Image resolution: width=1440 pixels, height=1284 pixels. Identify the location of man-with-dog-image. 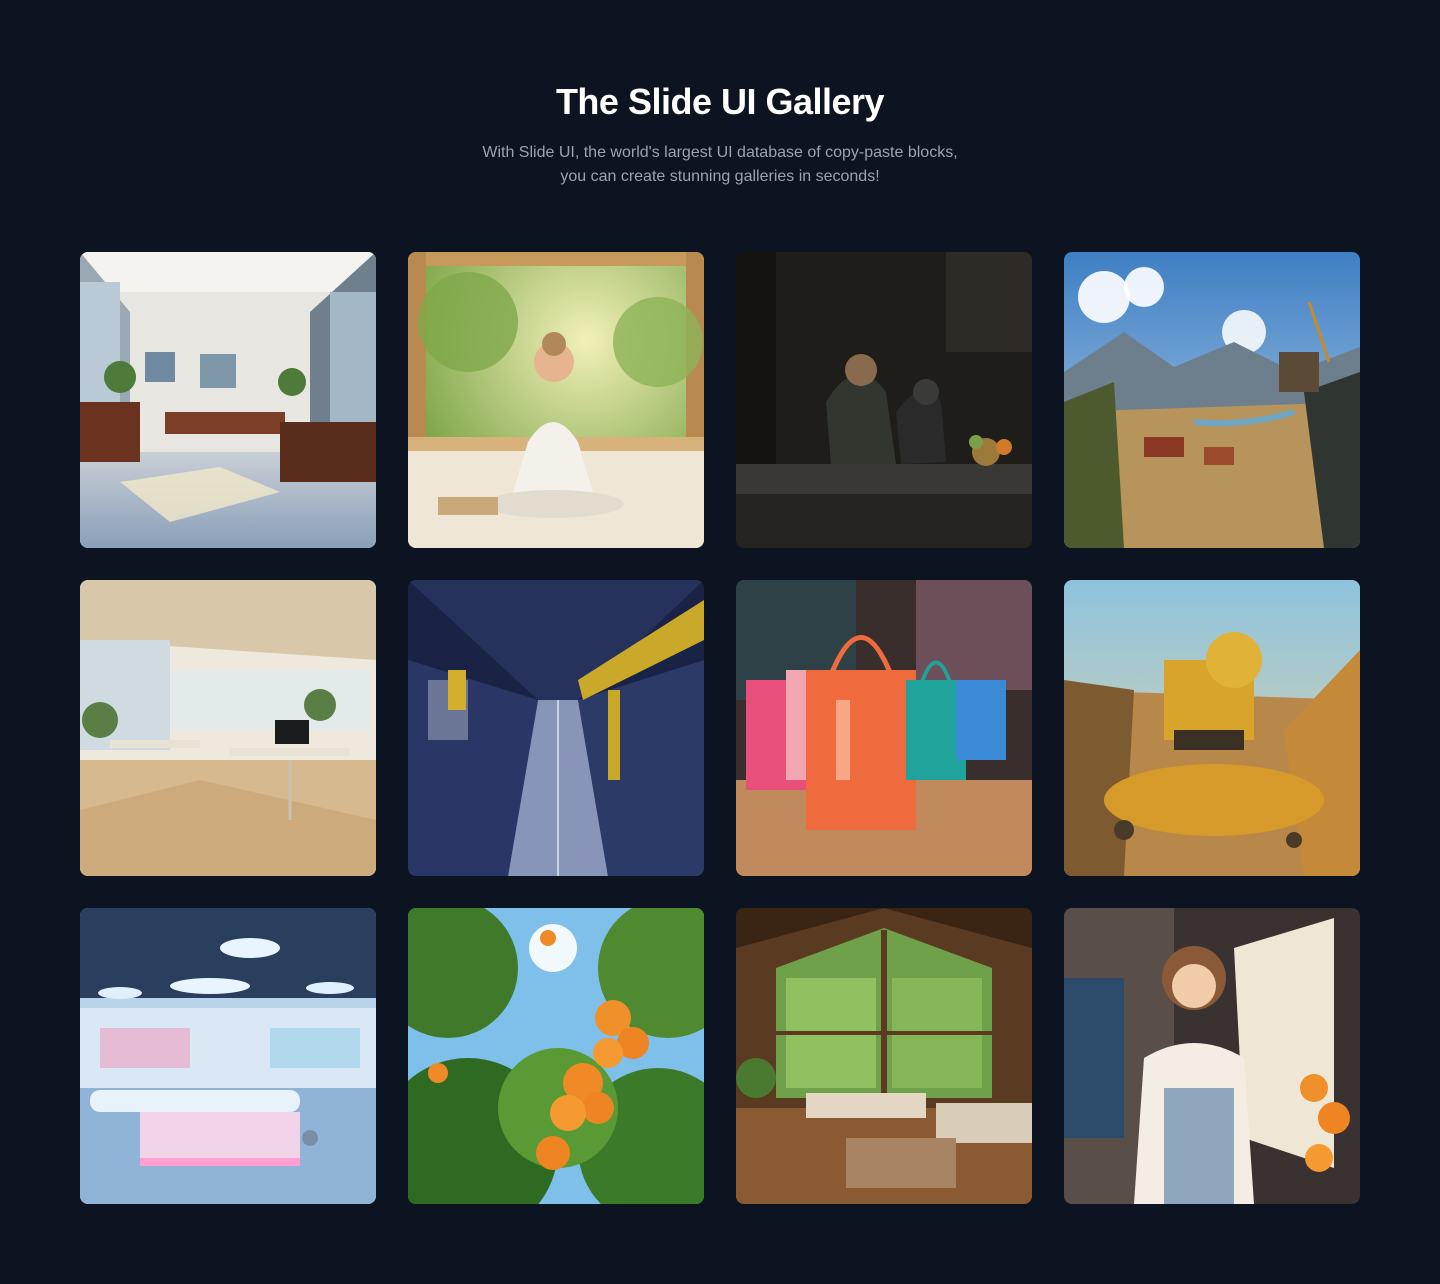
(884, 400).